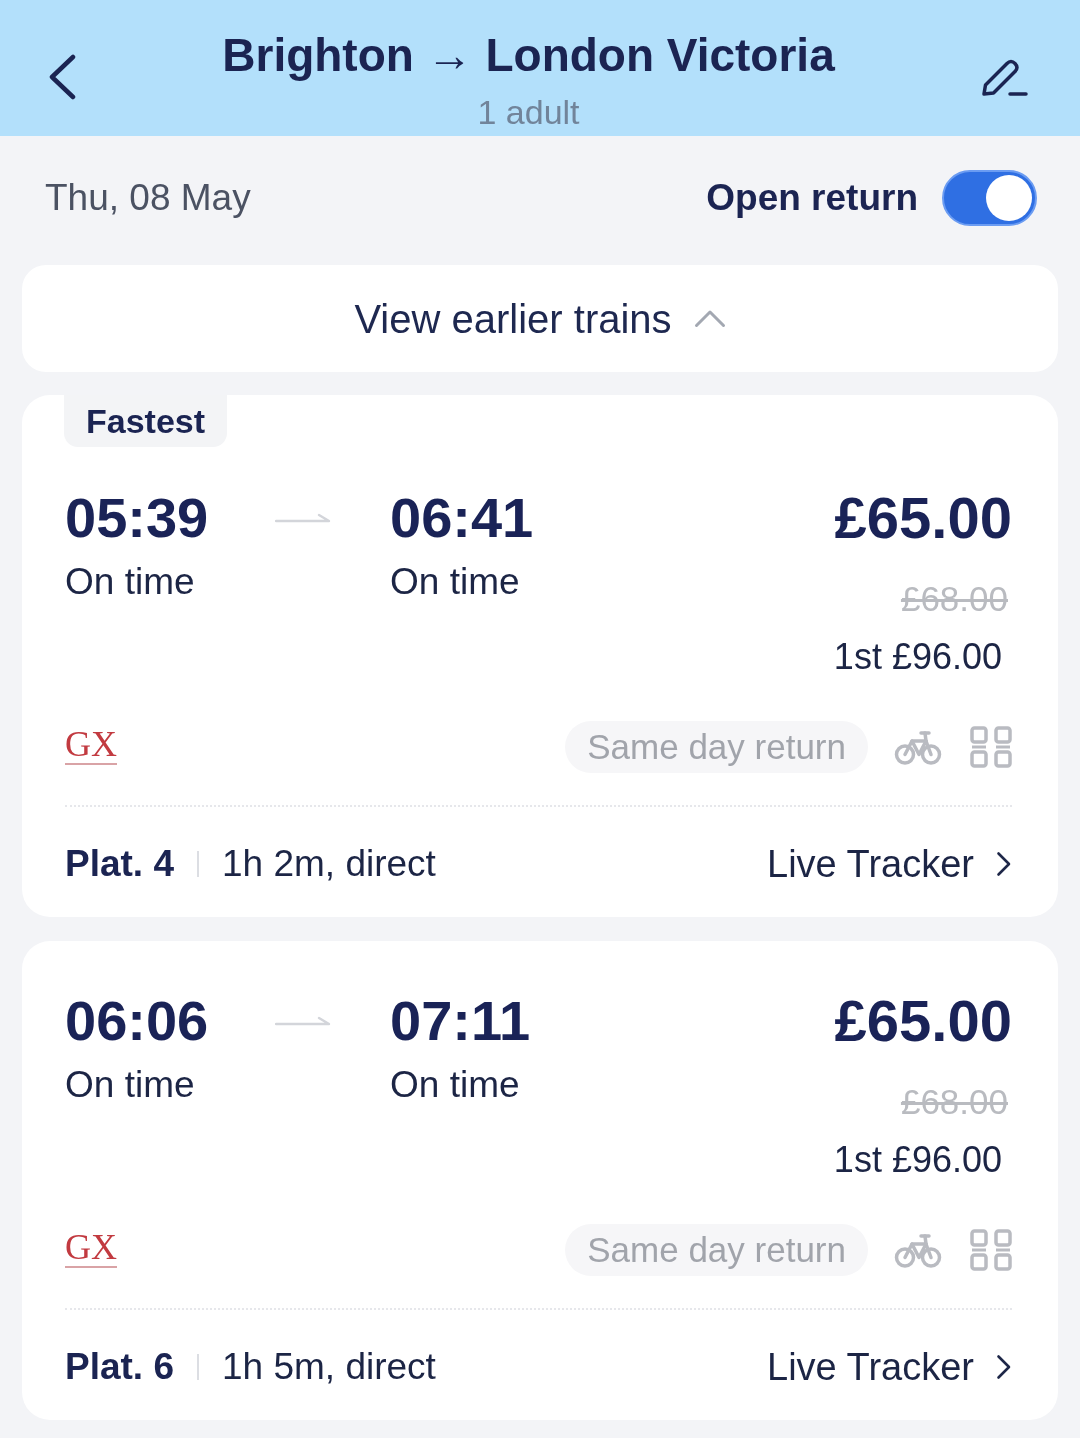 This screenshot has height=1438, width=1080. Describe the element at coordinates (119, 1367) in the screenshot. I see `platform-label: Plat. 6` at that location.